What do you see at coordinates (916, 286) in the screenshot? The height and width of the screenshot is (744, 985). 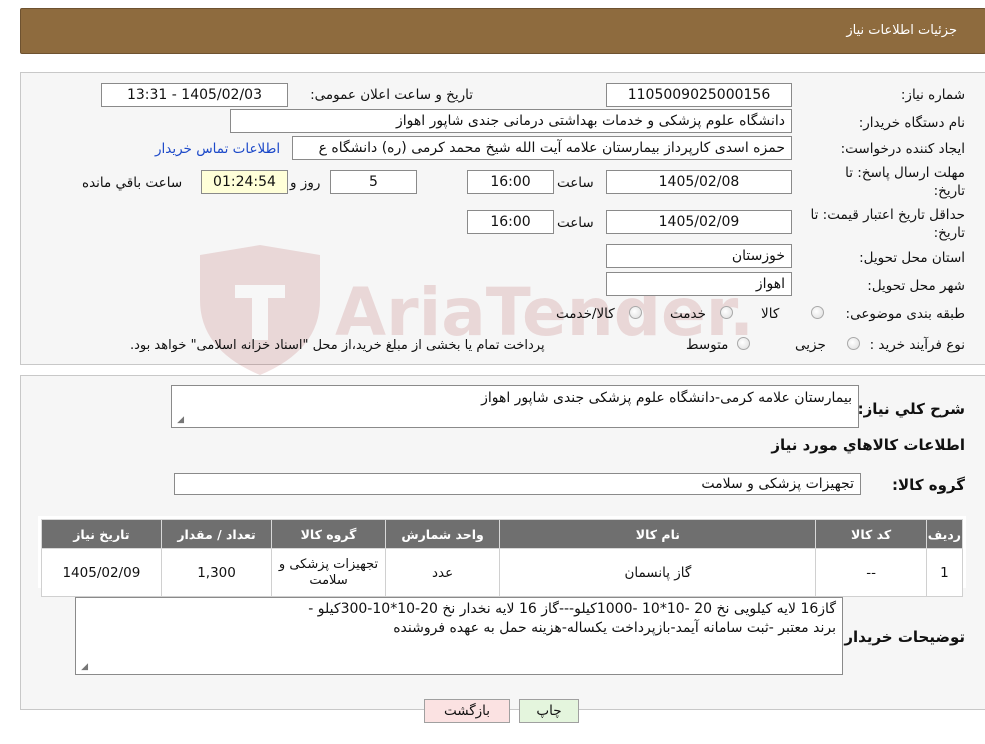 I see `city-label: شهر محل تحویل:` at bounding box center [916, 286].